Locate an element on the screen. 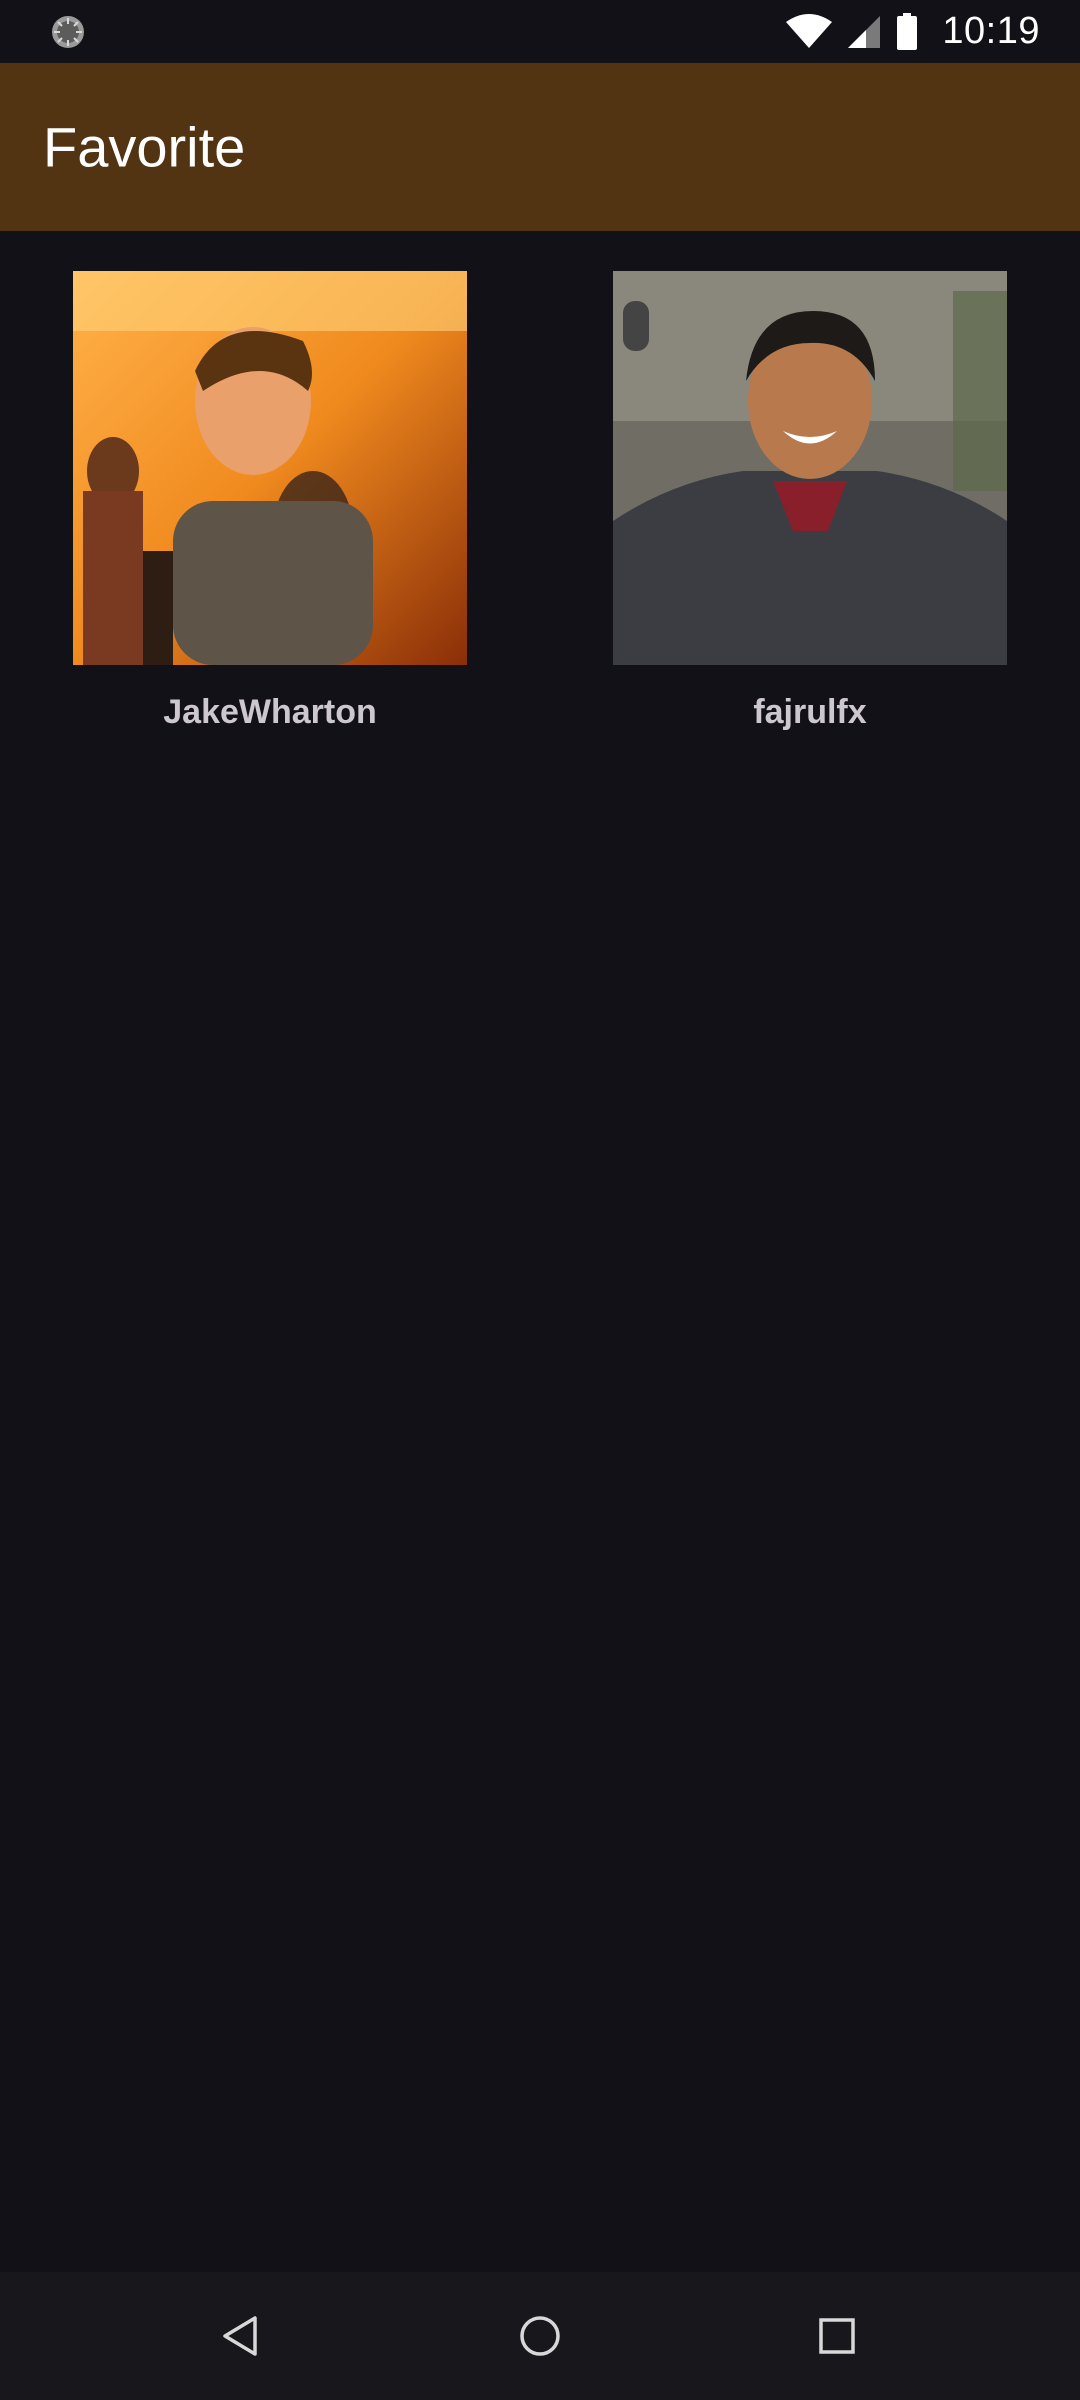  recent-apps-icon is located at coordinates (837, 2336).